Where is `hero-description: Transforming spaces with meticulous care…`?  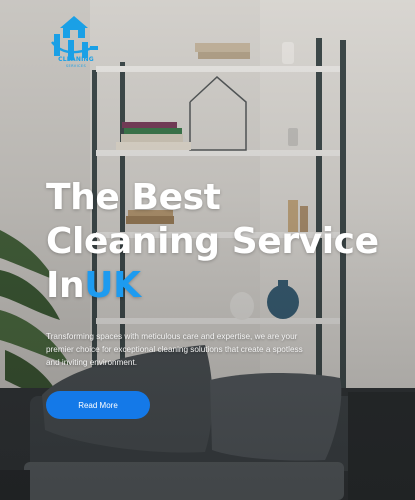
hero-description: Transforming spaces with meticulous care… is located at coordinates (174, 349).